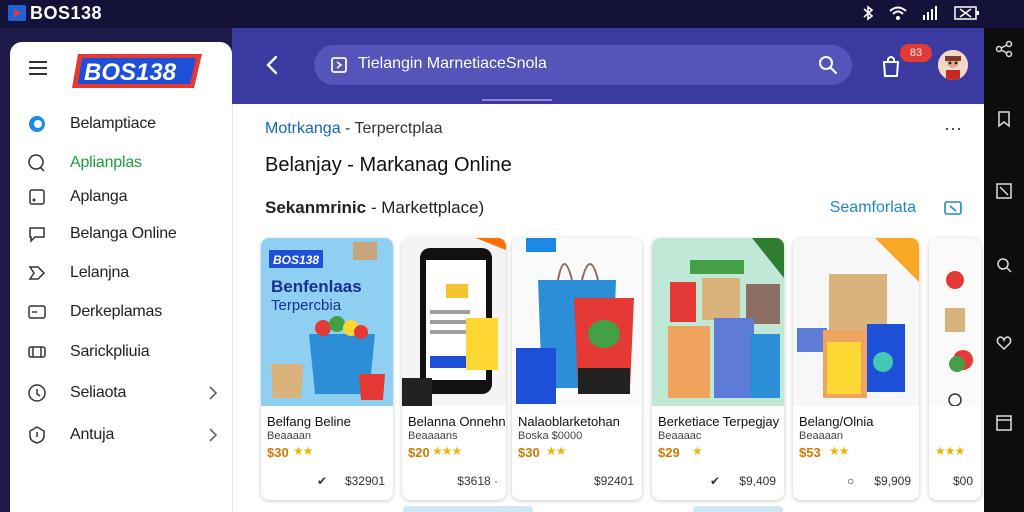 This screenshot has width=1024, height=512. I want to click on shield-icon, so click(37, 435).